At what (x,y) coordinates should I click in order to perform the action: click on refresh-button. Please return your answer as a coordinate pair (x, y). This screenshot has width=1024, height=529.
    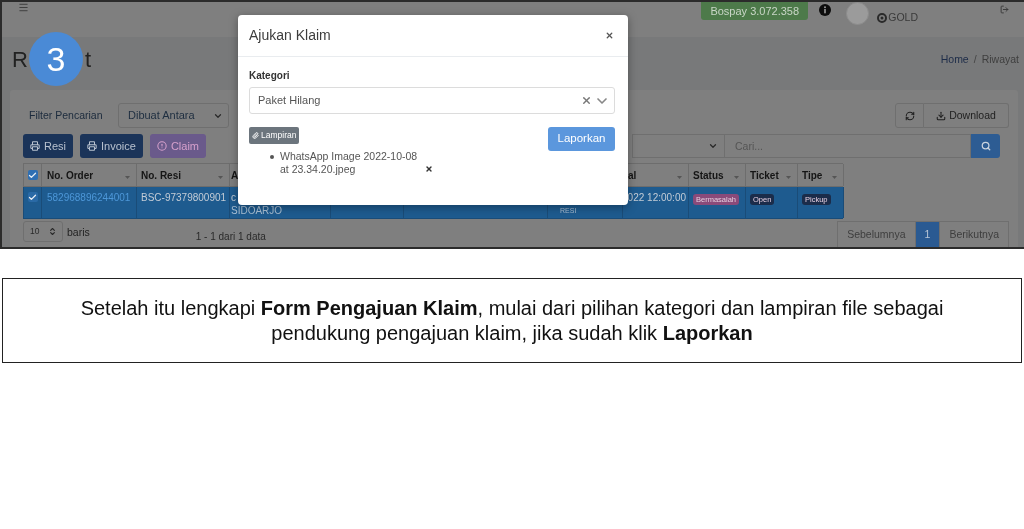
    Looking at the image, I should click on (909, 115).